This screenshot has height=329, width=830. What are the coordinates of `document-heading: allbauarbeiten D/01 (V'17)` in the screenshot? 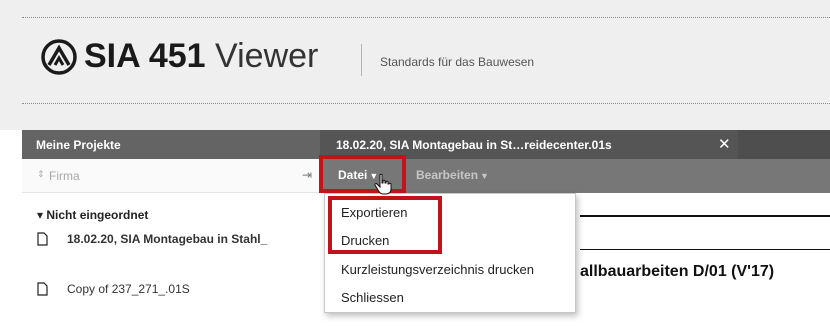 It's located at (677, 271).